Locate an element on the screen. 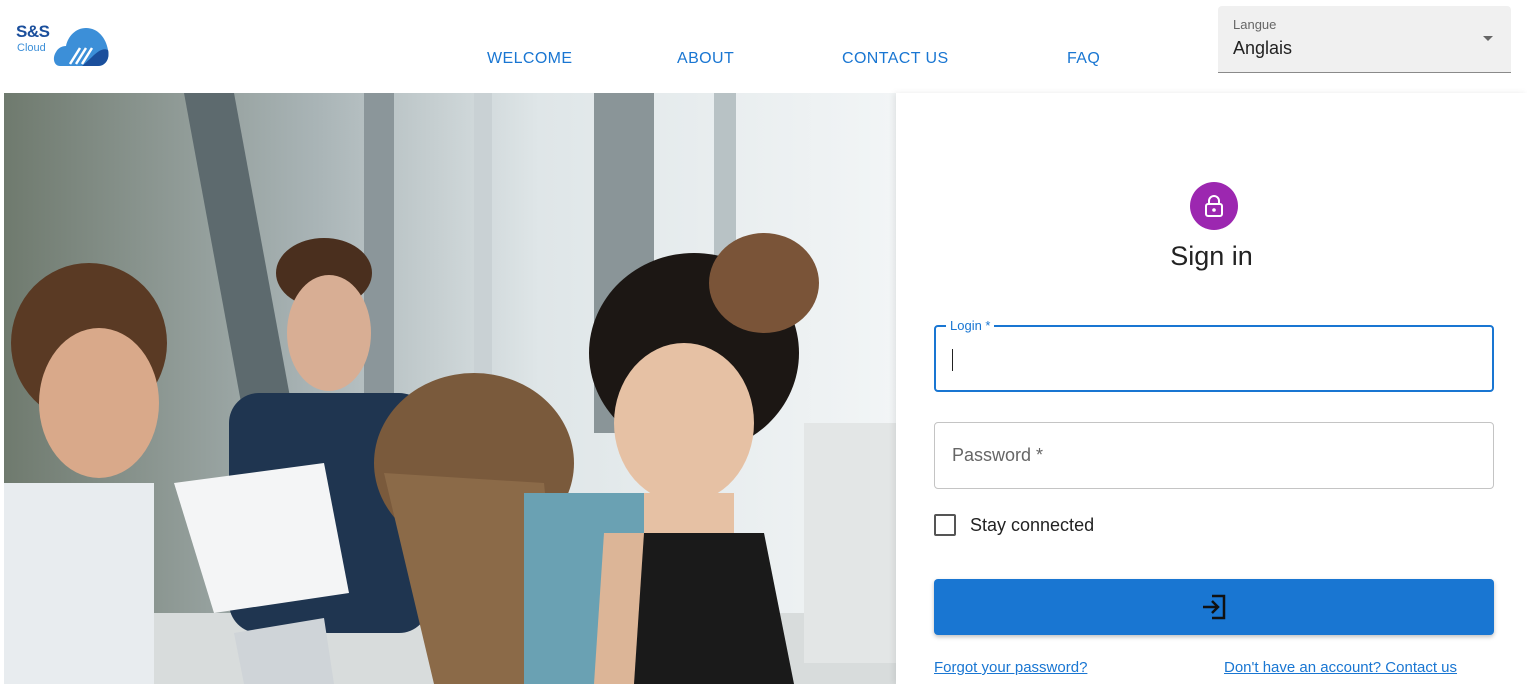  stay-connected-row: Stay connected is located at coordinates (1014, 525).